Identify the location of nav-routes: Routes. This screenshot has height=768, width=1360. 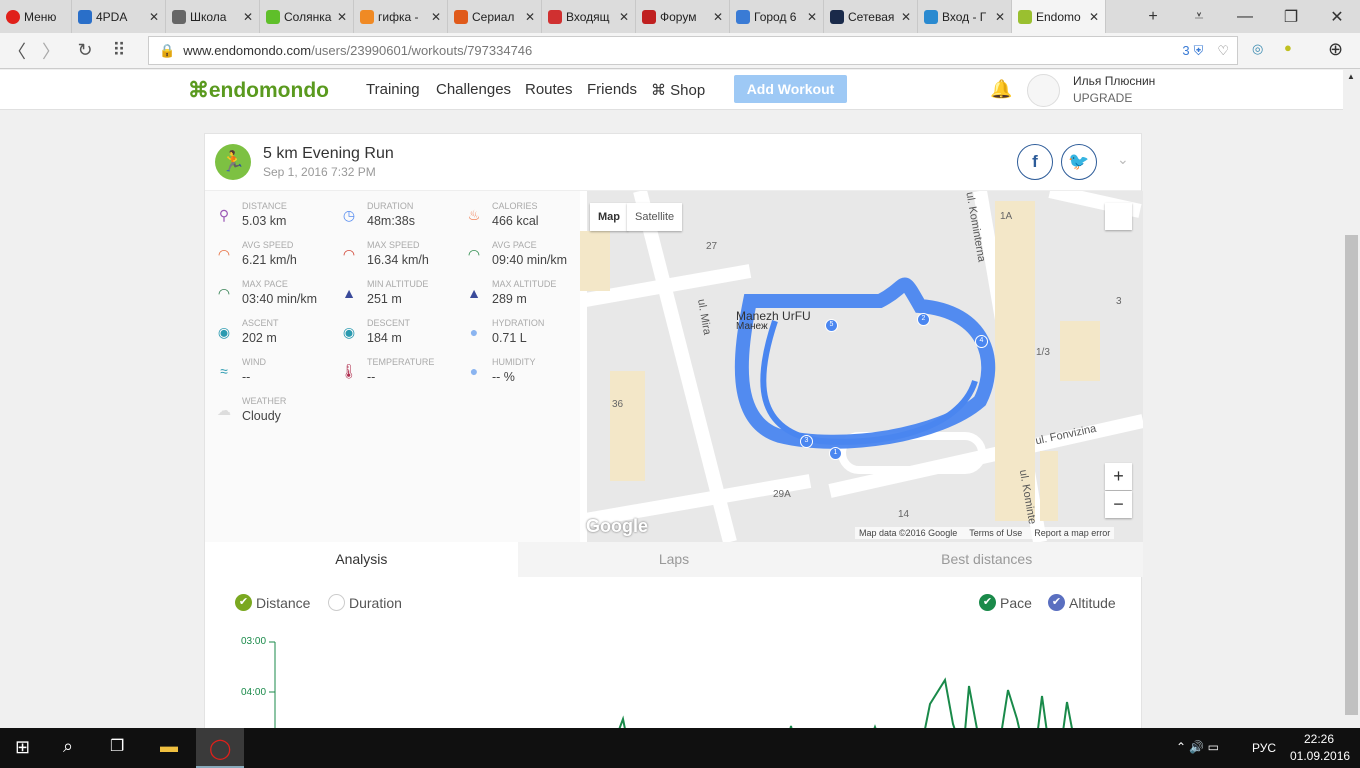
(549, 89).